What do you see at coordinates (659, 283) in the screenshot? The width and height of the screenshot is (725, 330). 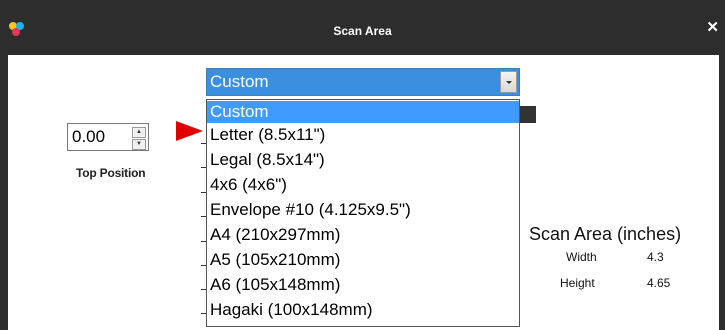 I see `height-value: 4.65` at bounding box center [659, 283].